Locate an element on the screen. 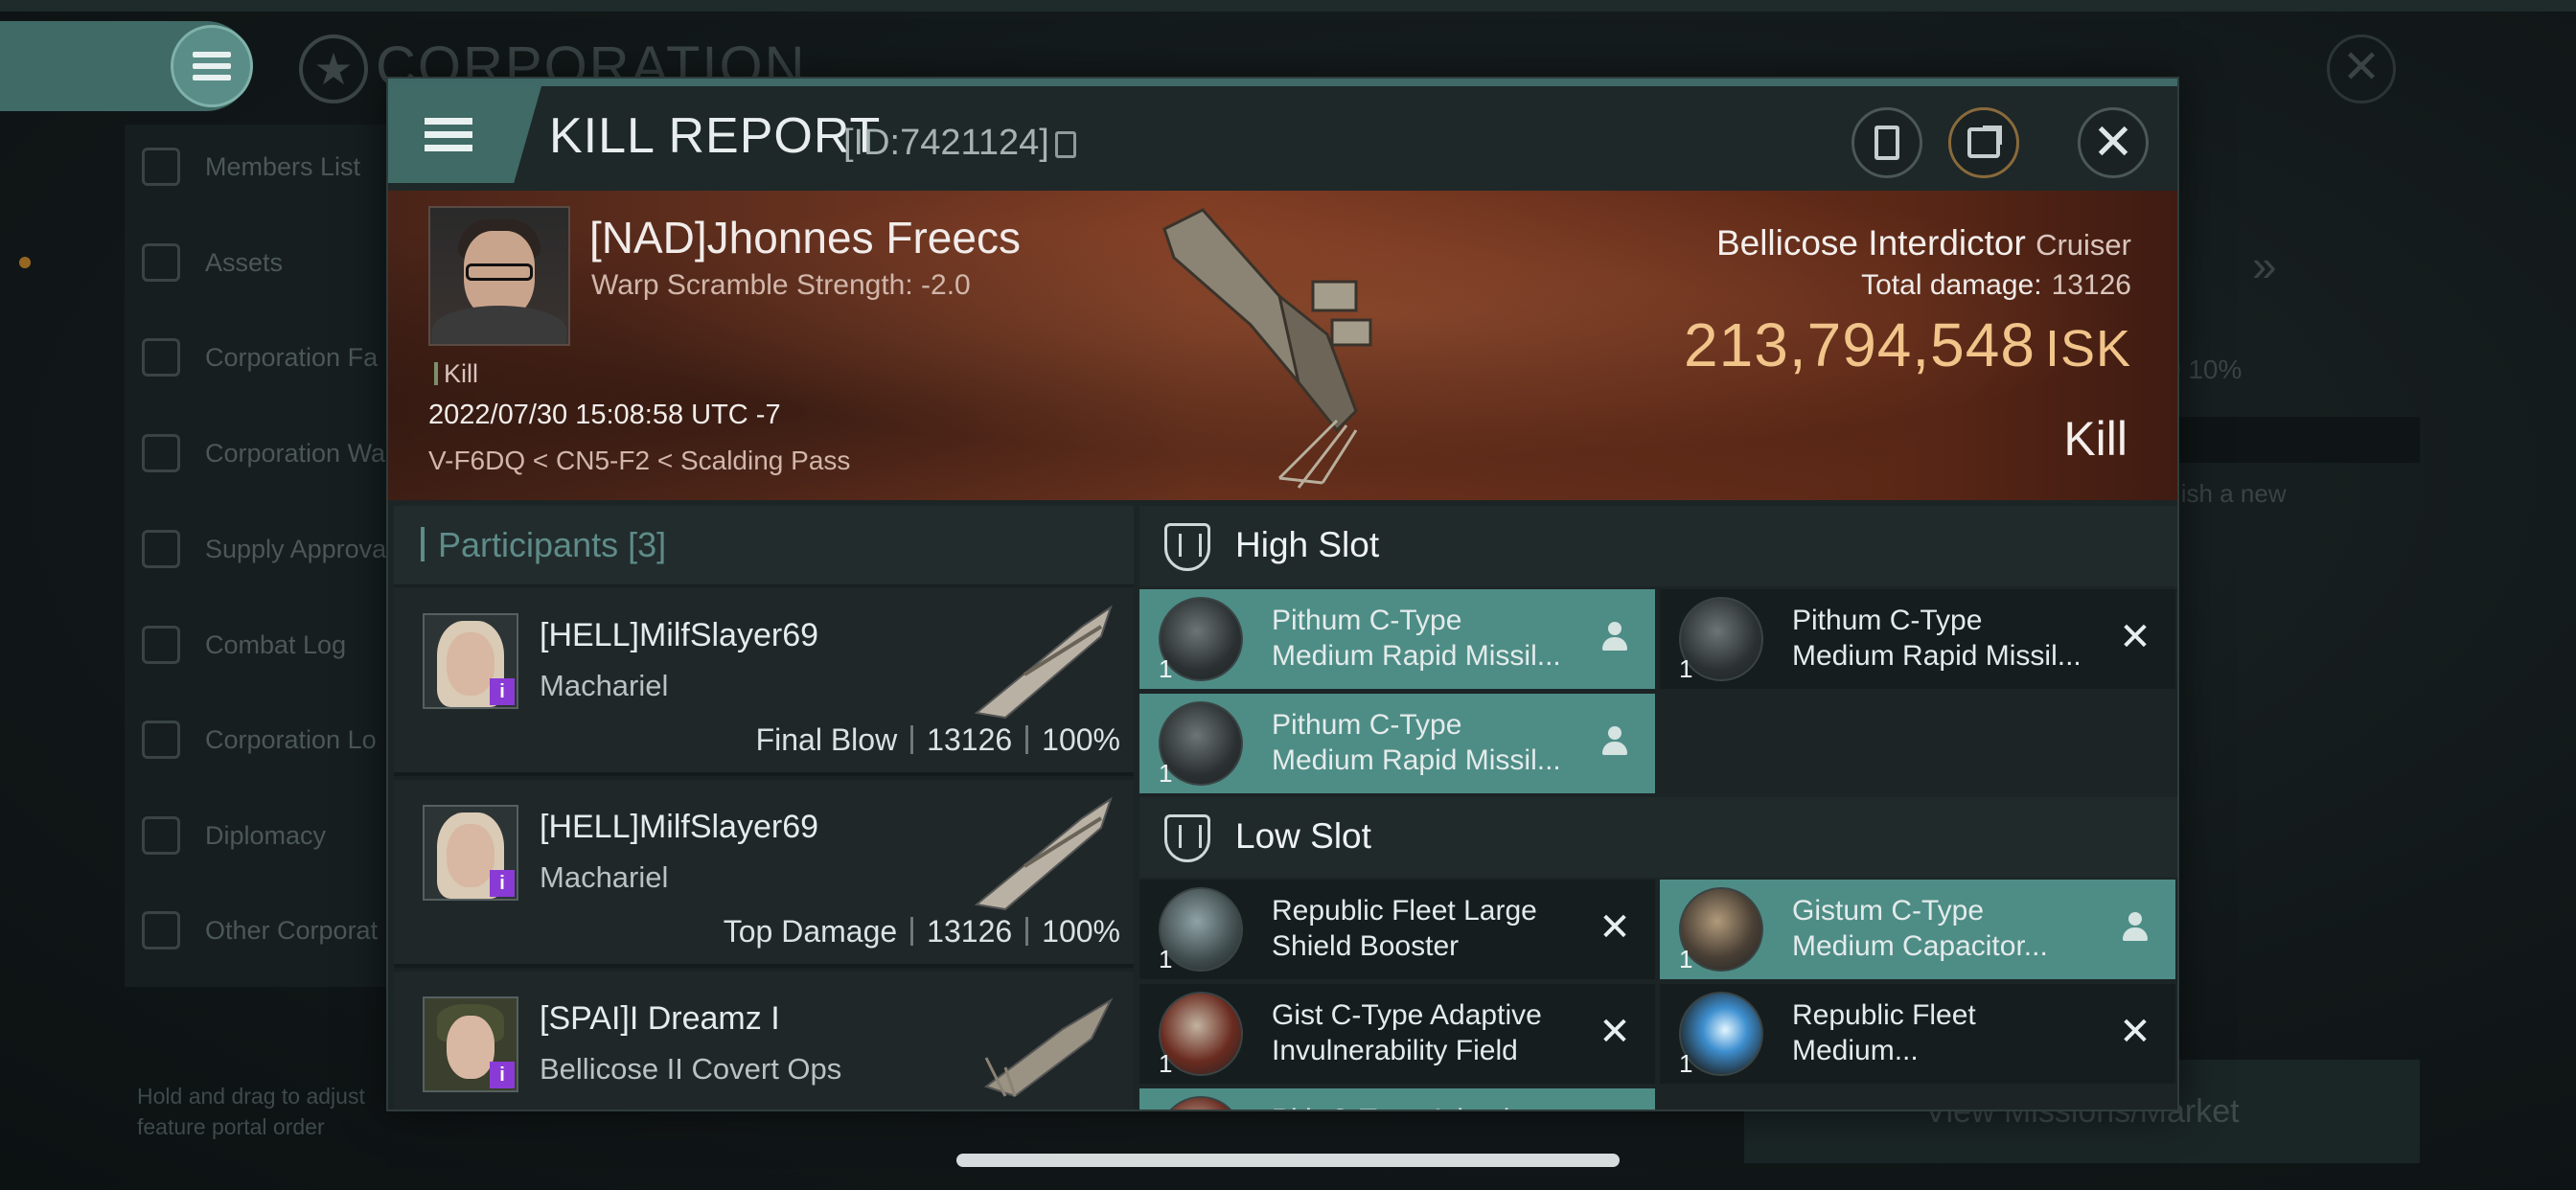  victim-ship-name: Bellicose Interdictor Cruiser is located at coordinates (1924, 243).